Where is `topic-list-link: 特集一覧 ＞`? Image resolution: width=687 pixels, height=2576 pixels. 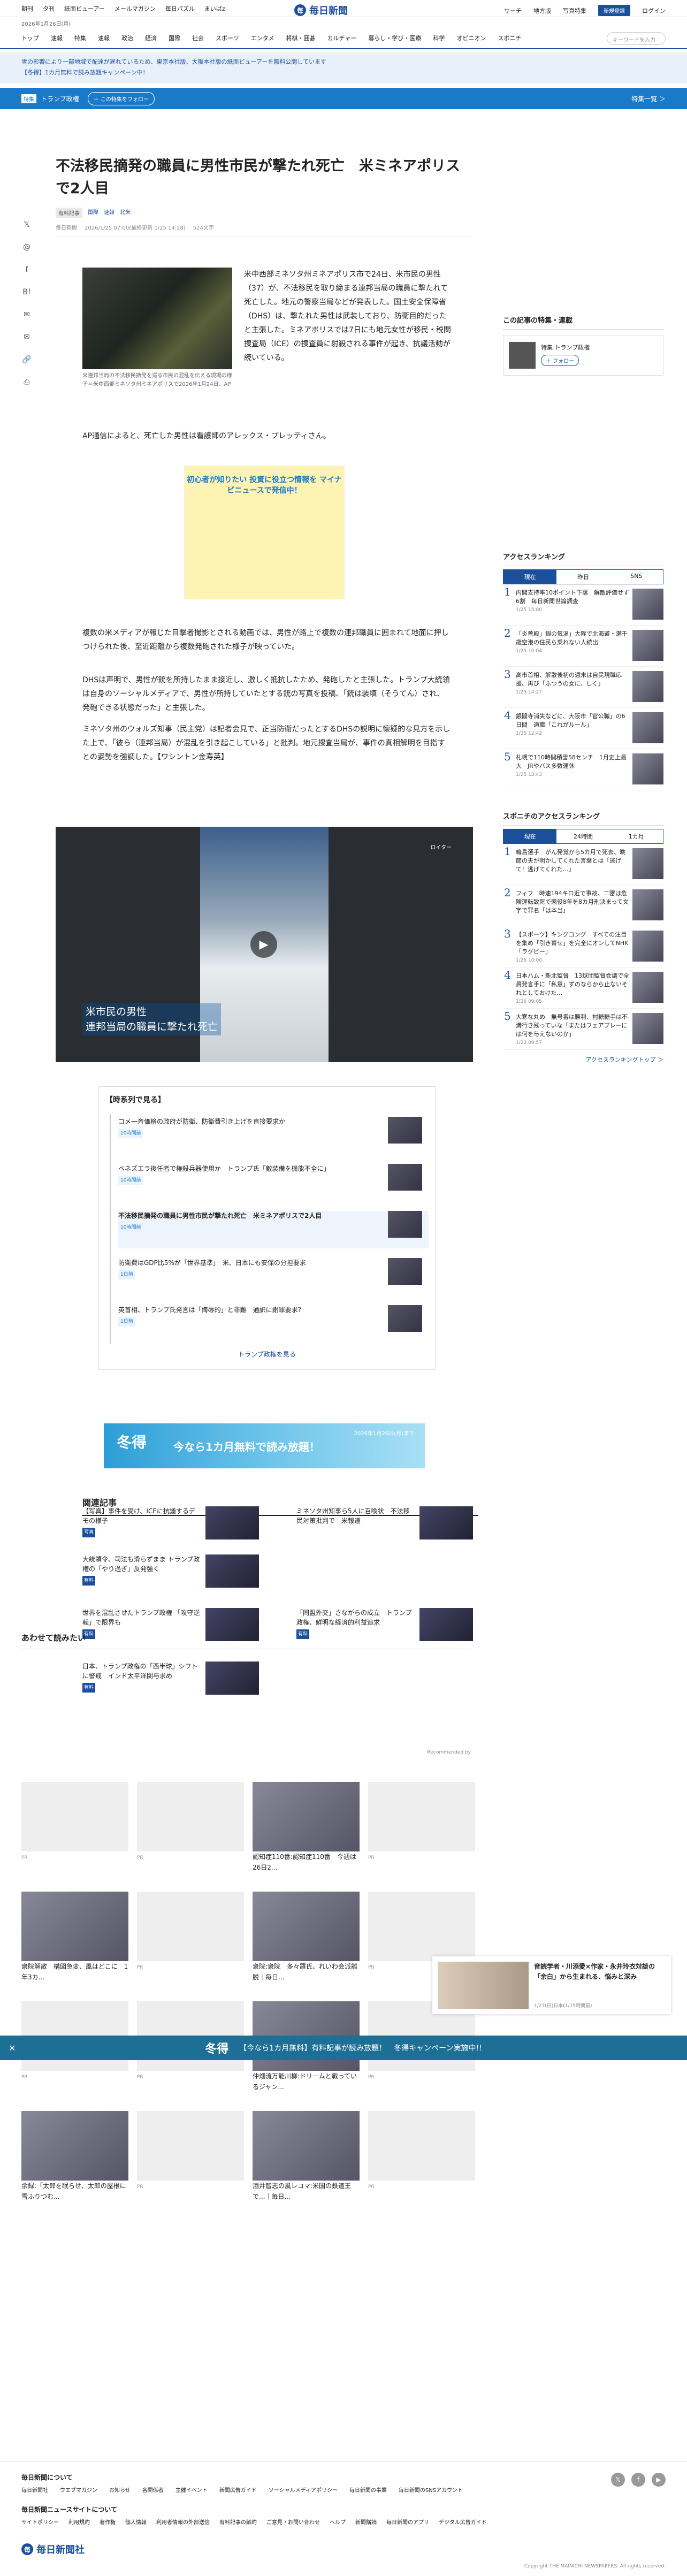
topic-list-link: 特集一覧 ＞ is located at coordinates (648, 98).